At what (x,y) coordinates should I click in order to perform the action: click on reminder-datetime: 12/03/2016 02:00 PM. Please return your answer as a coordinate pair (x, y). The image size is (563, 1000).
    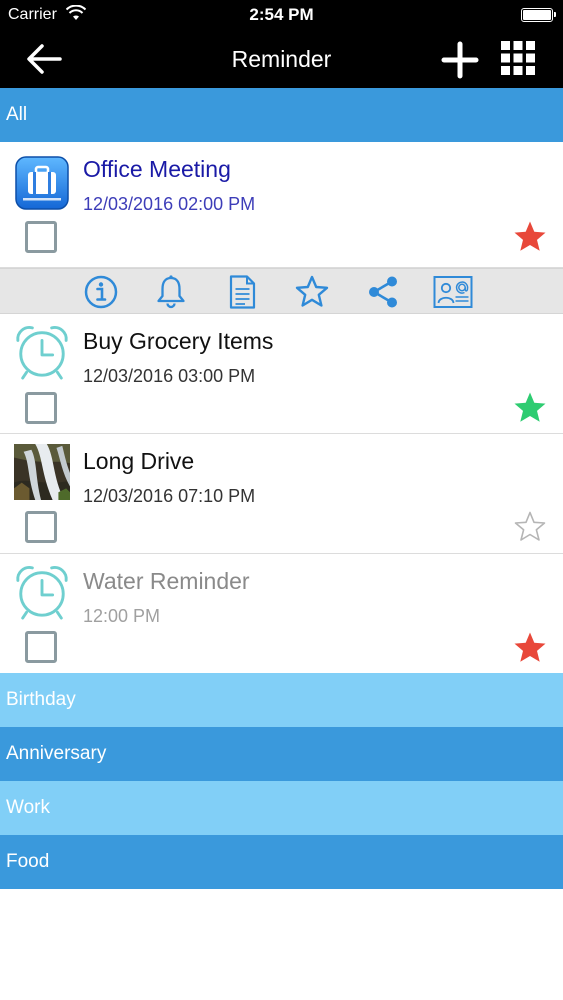
    Looking at the image, I should click on (169, 204).